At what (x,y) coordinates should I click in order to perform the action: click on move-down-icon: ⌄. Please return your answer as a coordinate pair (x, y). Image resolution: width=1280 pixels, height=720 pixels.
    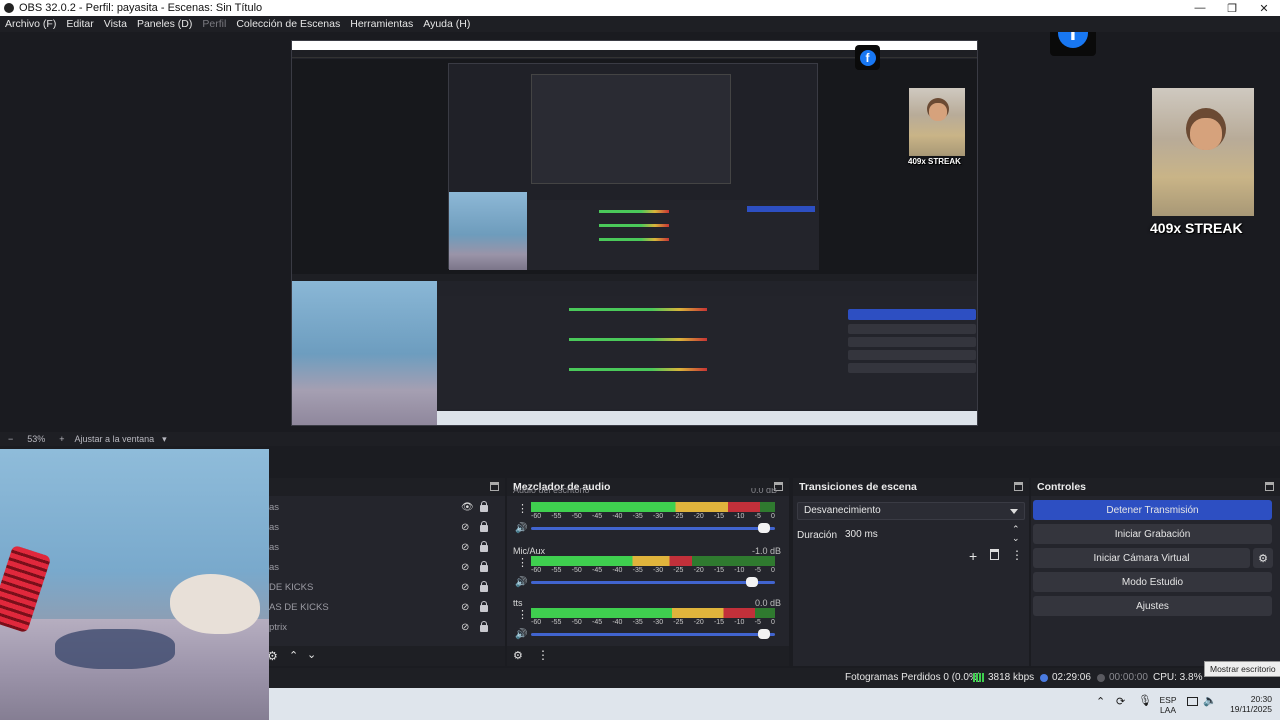
    Looking at the image, I should click on (311, 654).